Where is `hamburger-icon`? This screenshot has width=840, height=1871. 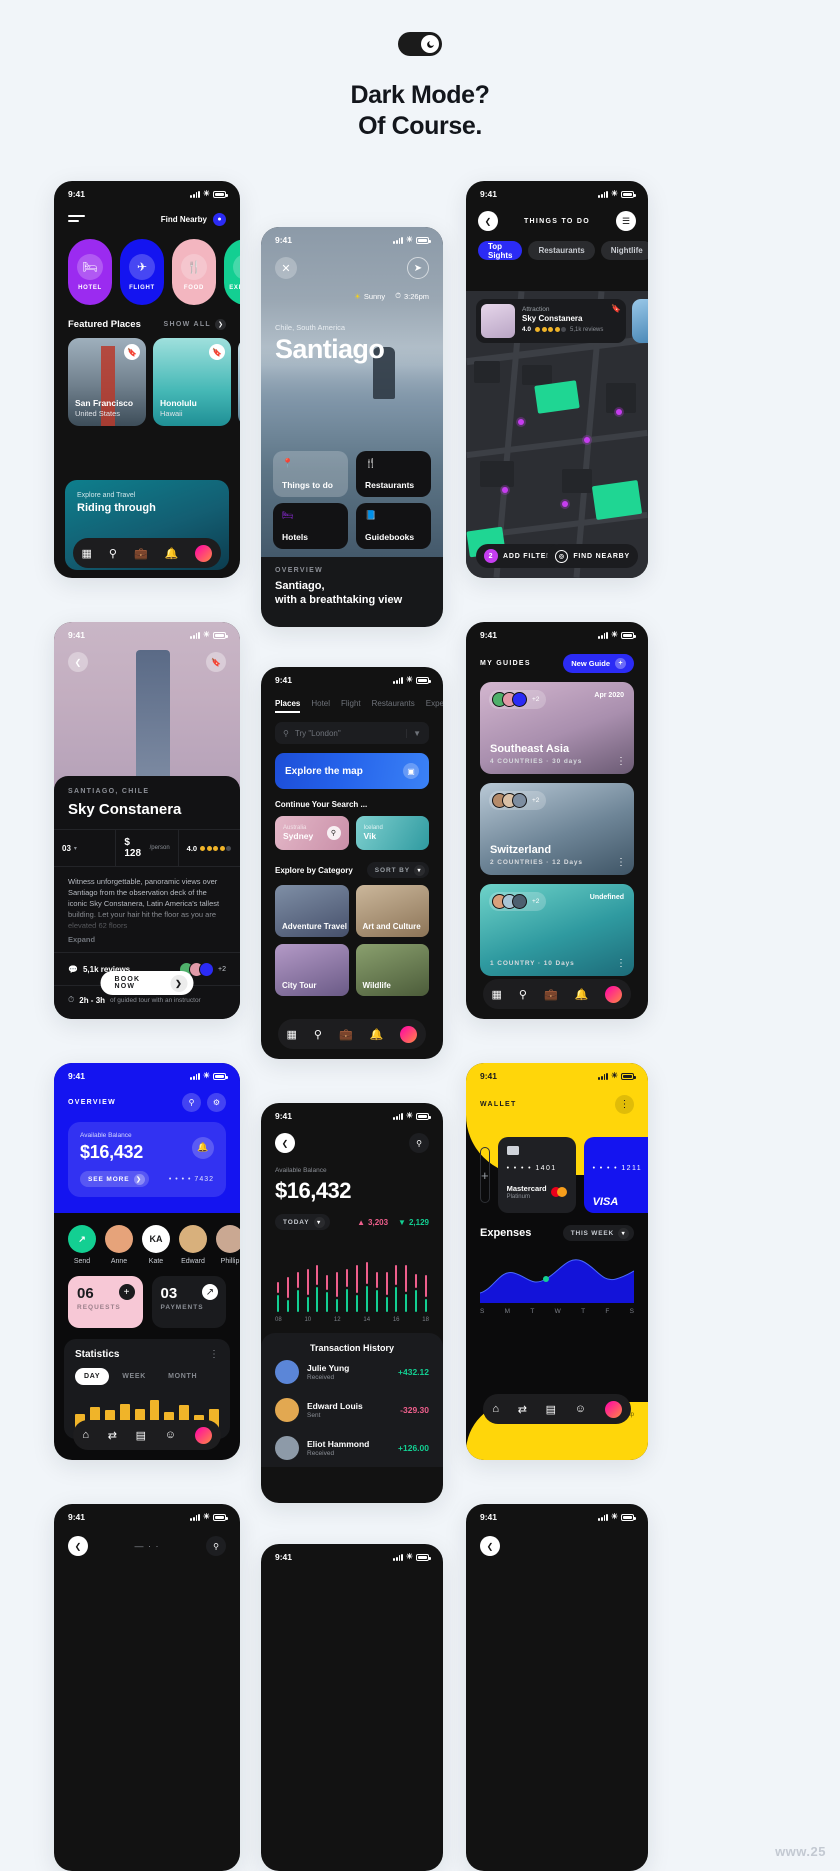 hamburger-icon is located at coordinates (76, 219).